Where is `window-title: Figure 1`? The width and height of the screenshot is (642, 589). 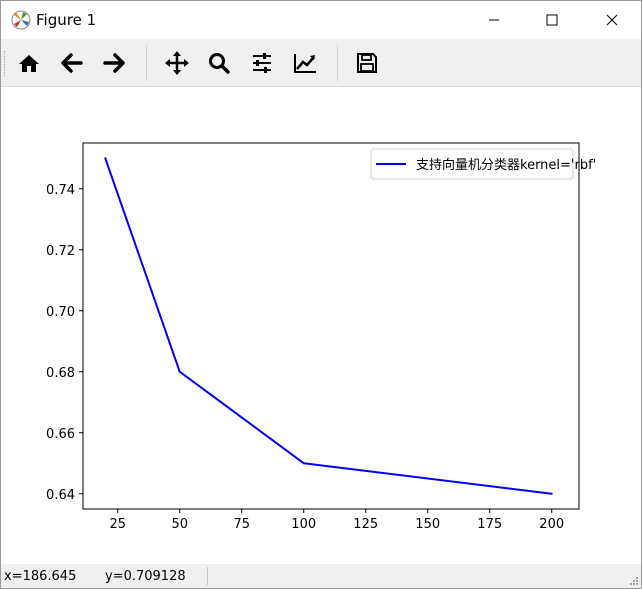
window-title: Figure 1 is located at coordinates (66, 20).